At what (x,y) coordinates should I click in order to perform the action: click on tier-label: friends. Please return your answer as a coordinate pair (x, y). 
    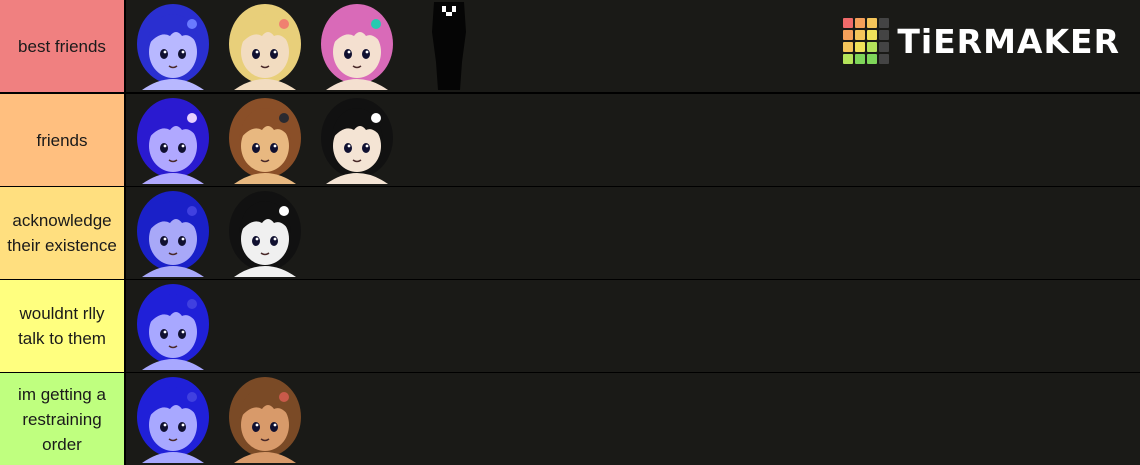
    Looking at the image, I should click on (62, 140).